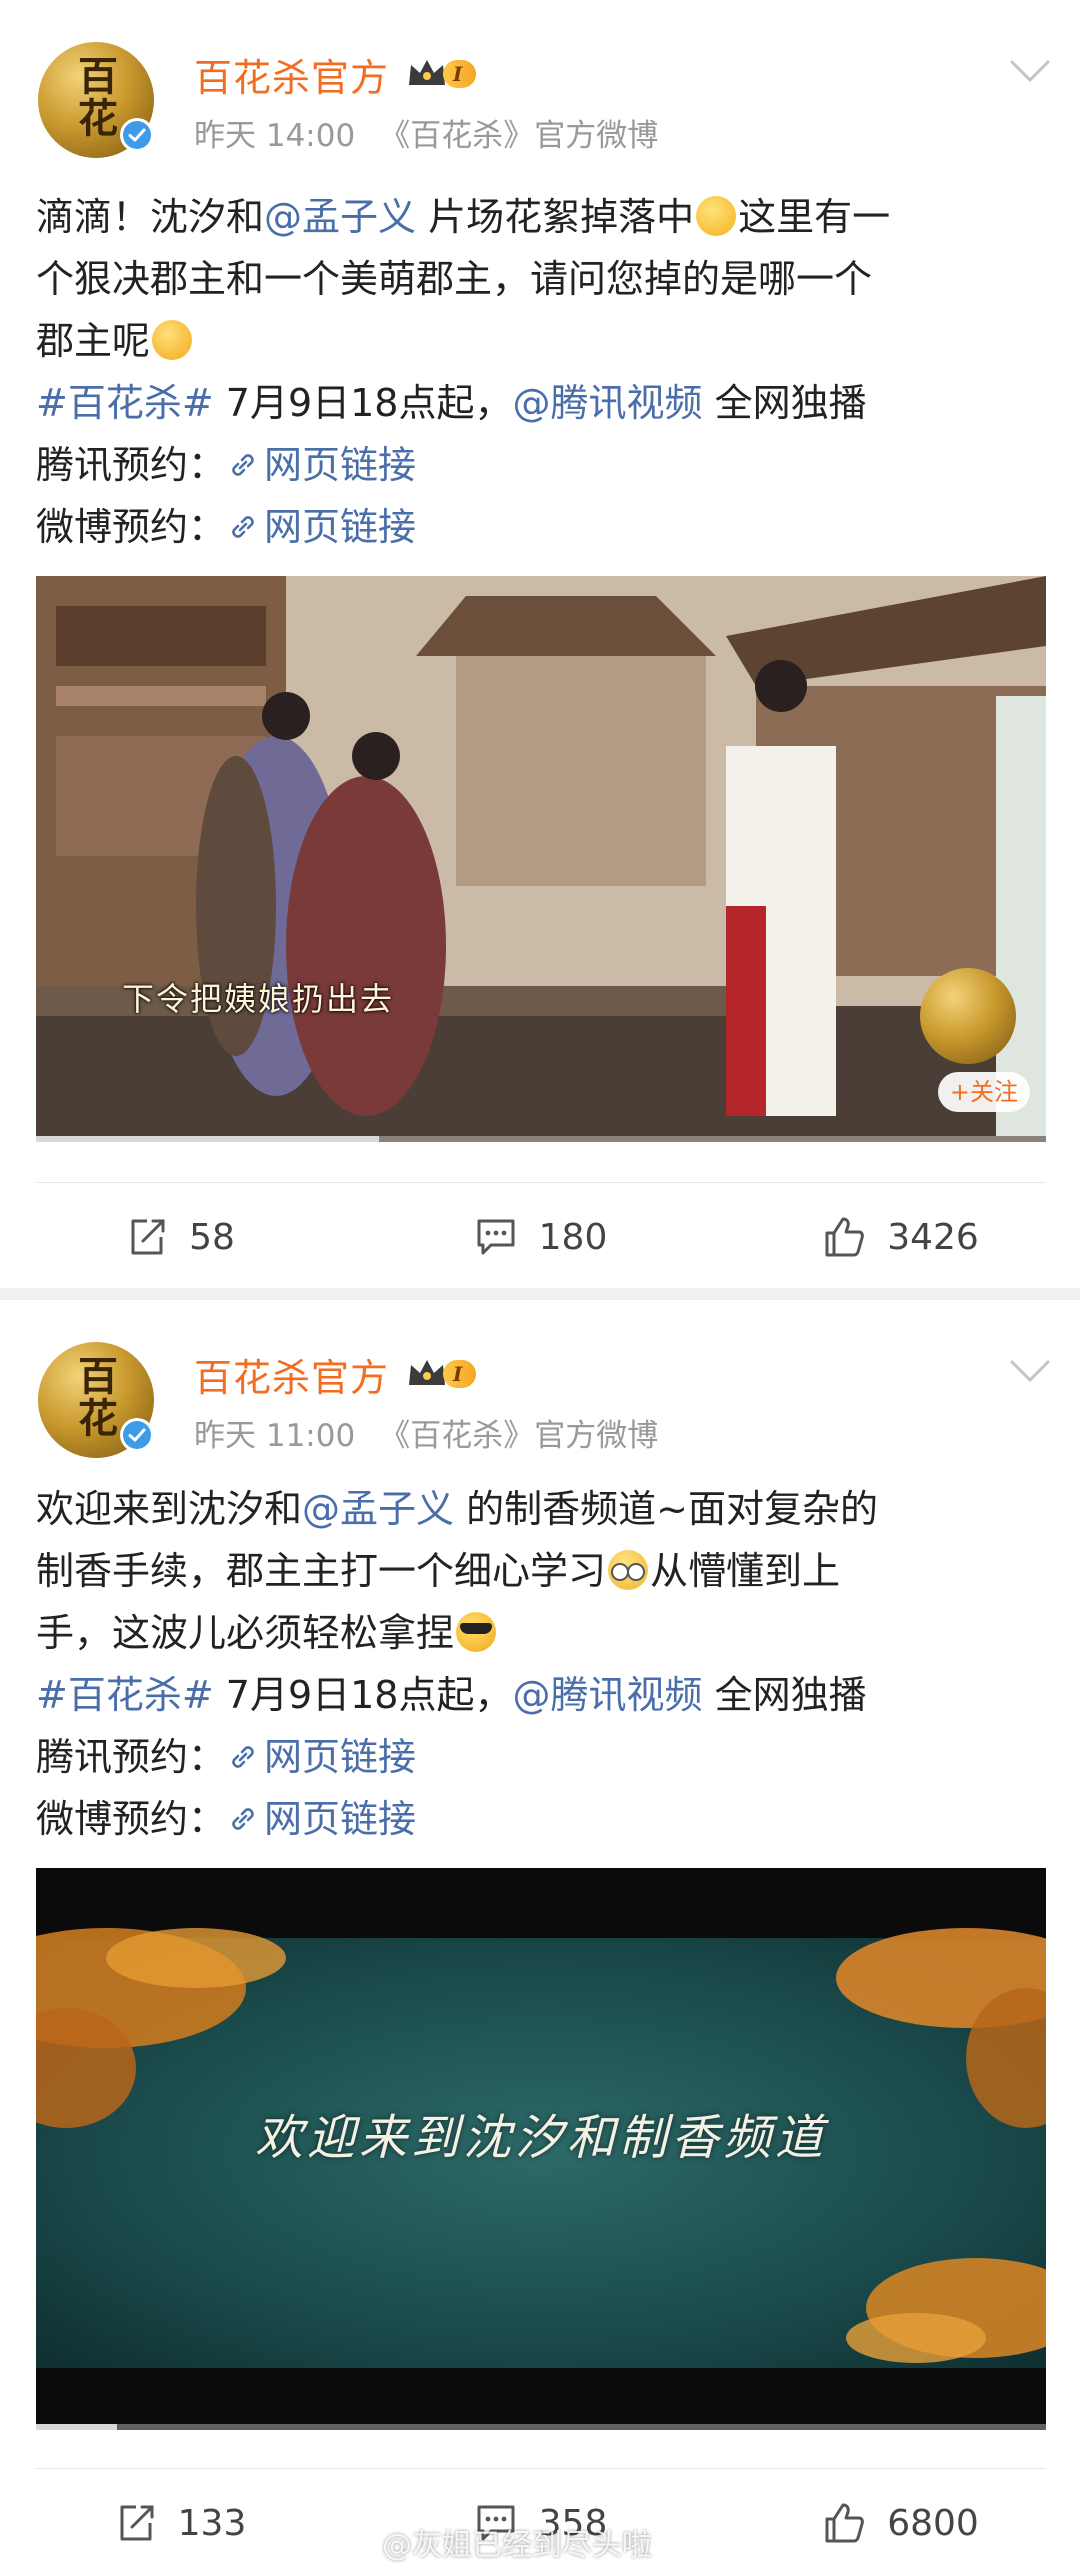 The width and height of the screenshot is (1080, 2571). Describe the element at coordinates (496, 1237) in the screenshot. I see `comment-icon` at that location.